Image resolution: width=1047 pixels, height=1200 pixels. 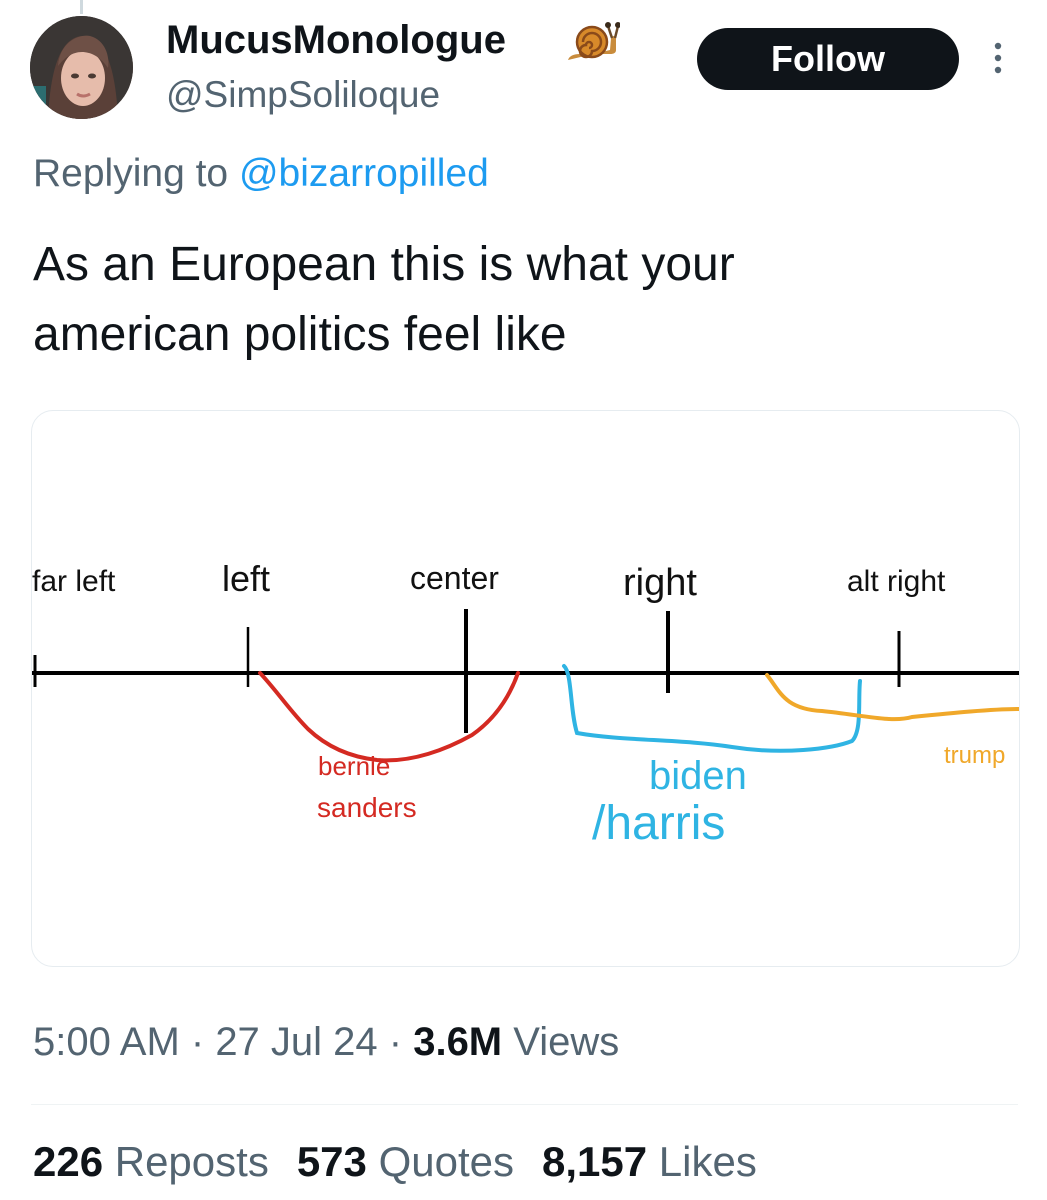 I want to click on biden-curve, so click(x=712, y=708).